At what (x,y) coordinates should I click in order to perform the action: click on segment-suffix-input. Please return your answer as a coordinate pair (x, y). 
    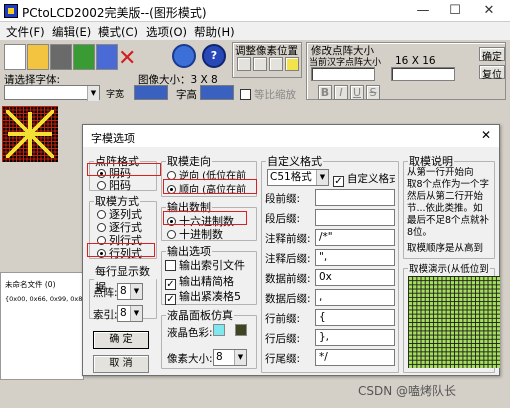
    Looking at the image, I should click on (355, 217).